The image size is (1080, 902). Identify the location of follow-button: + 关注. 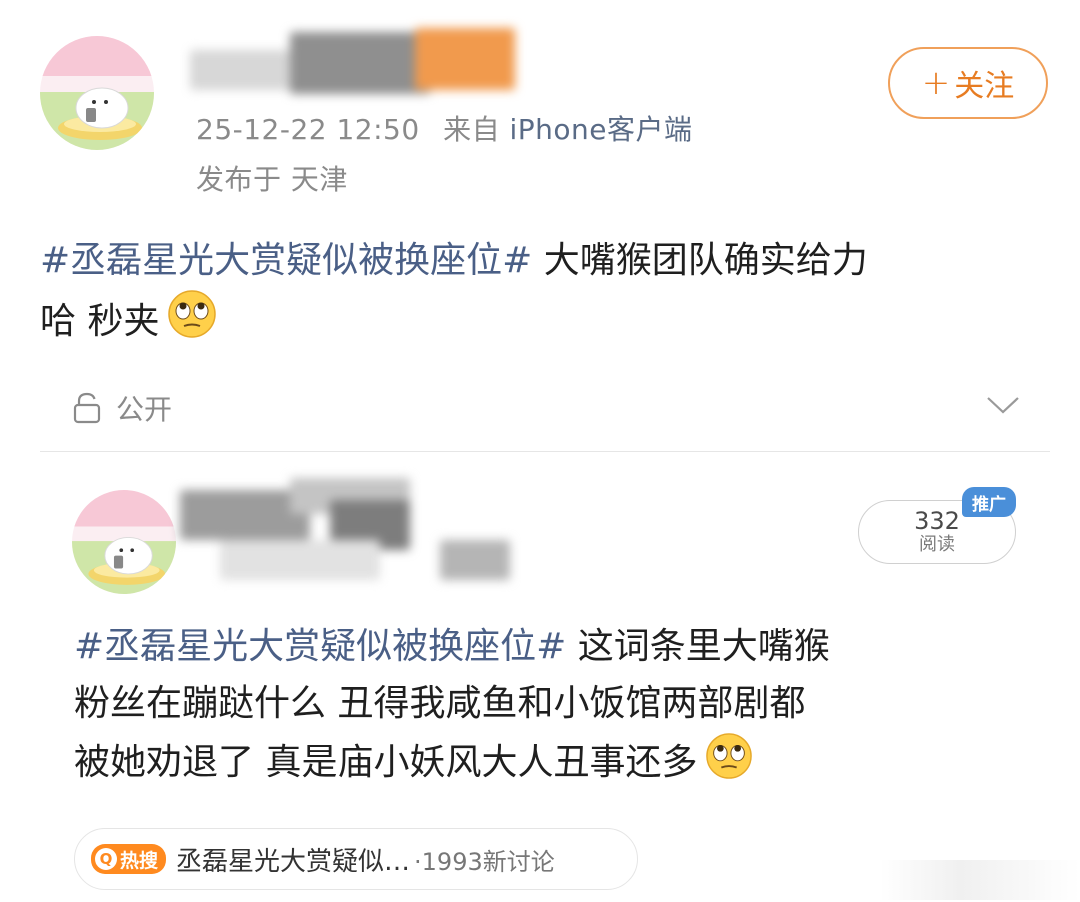
(968, 83).